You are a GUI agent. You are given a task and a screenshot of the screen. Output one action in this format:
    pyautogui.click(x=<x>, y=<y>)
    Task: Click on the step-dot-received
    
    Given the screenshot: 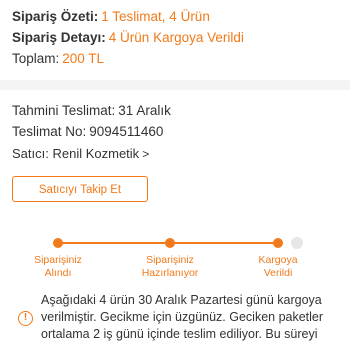 What is the action you would take?
    pyautogui.click(x=58, y=243)
    